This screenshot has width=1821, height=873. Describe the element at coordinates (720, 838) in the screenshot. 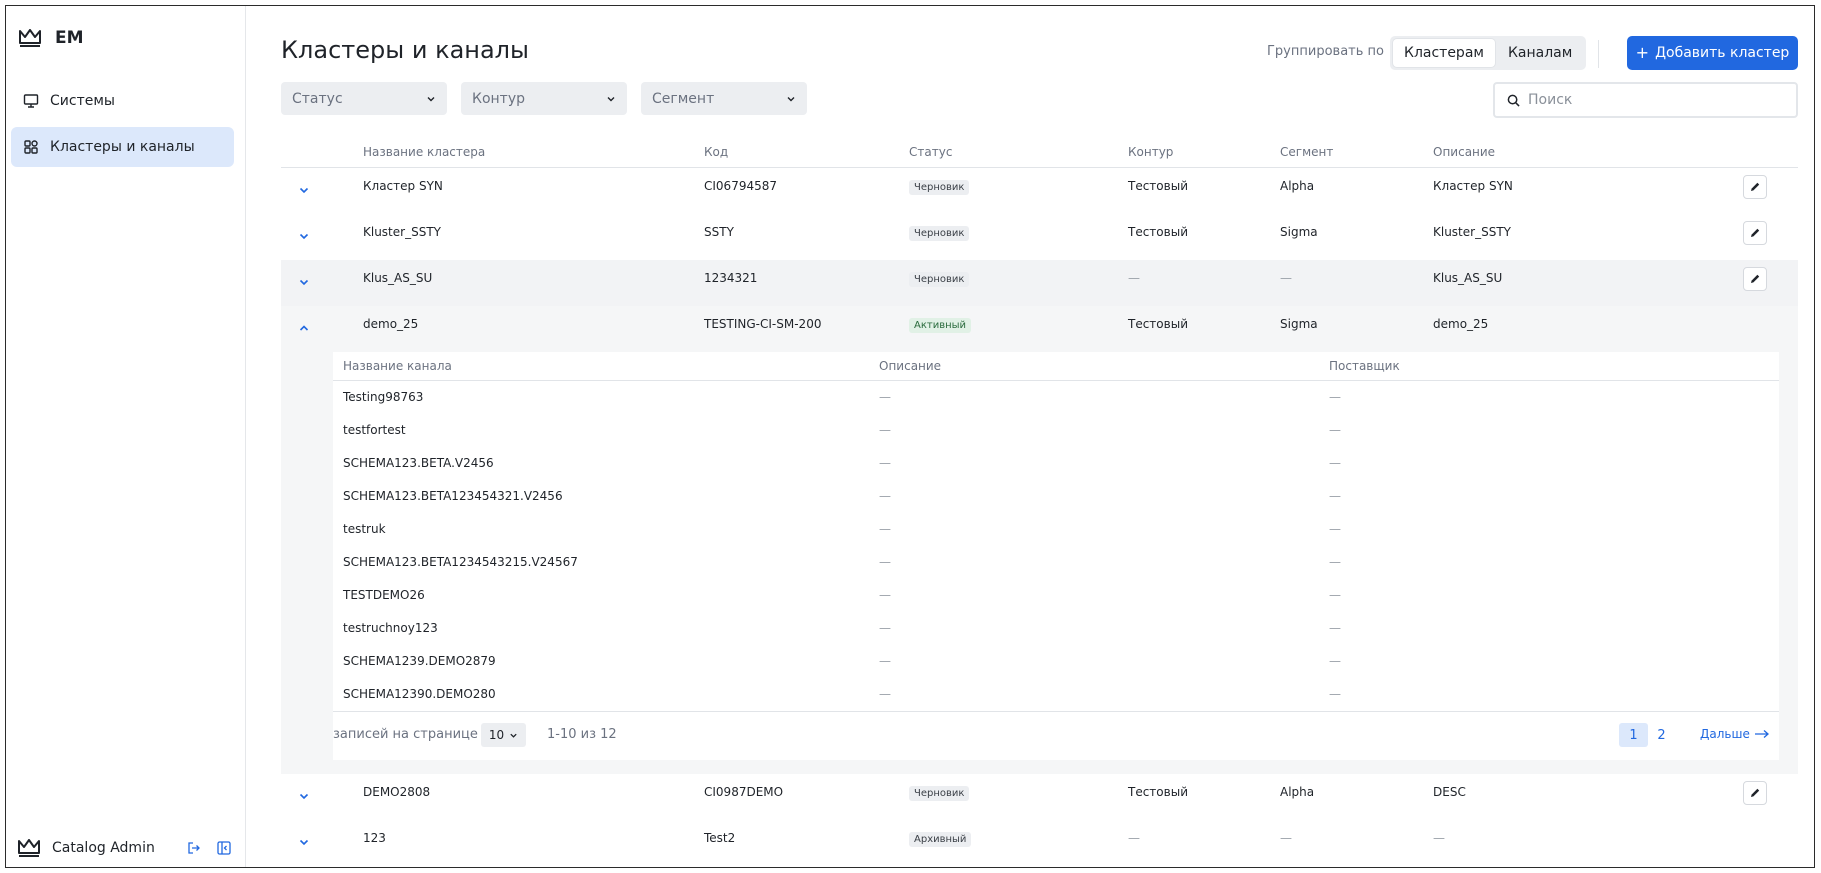

I see `cluster-code: Test2` at that location.